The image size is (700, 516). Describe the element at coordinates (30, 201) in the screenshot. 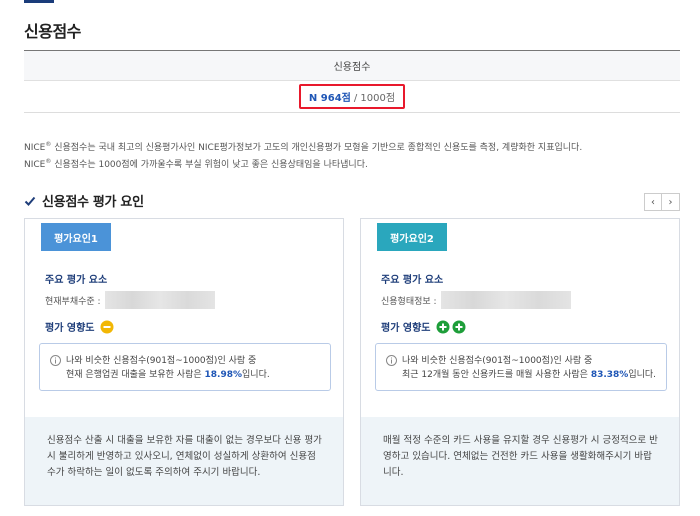

I see `check-icon` at that location.